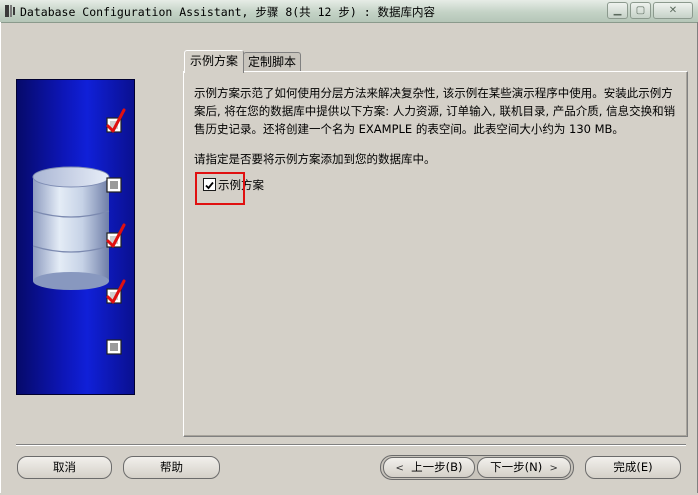  I want to click on minimize-icon: ▁, so click(617, 10).